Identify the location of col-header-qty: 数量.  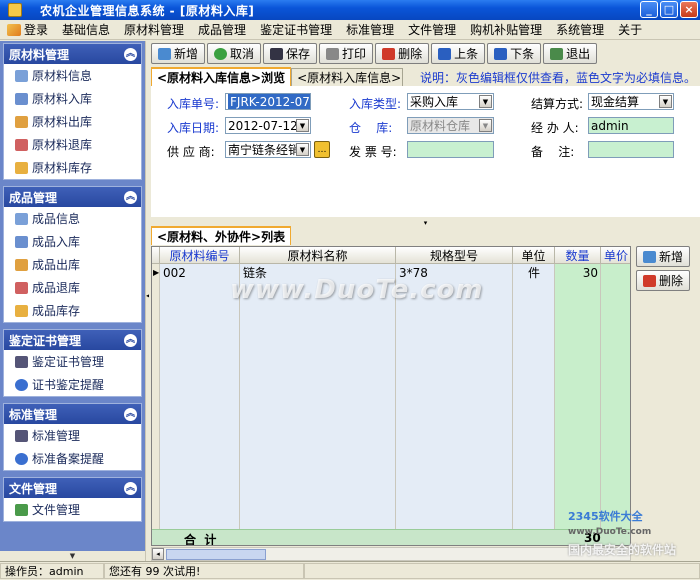
(578, 255).